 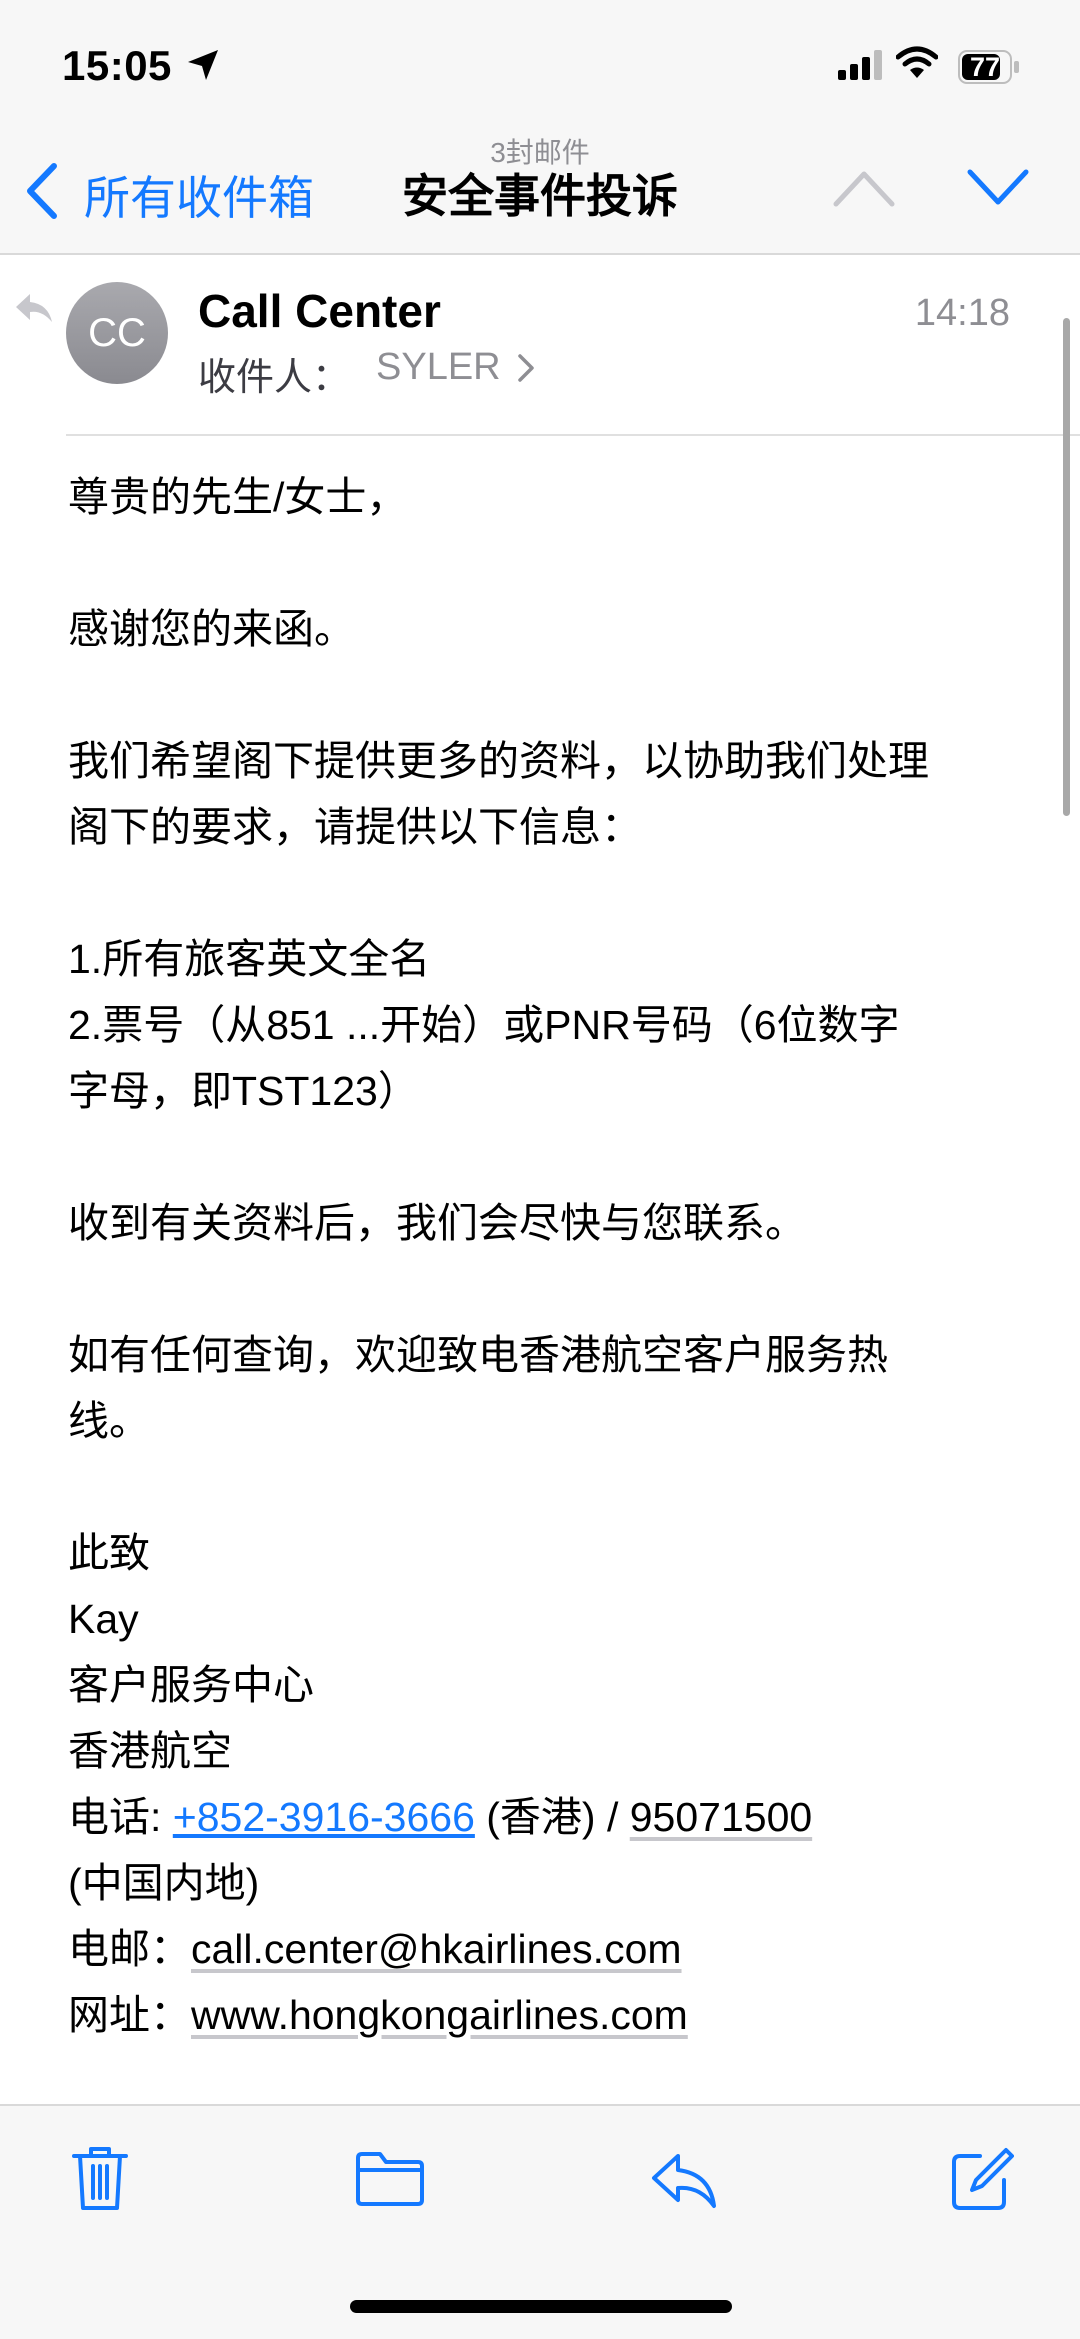 I want to click on trash-icon, so click(x=100, y=2178).